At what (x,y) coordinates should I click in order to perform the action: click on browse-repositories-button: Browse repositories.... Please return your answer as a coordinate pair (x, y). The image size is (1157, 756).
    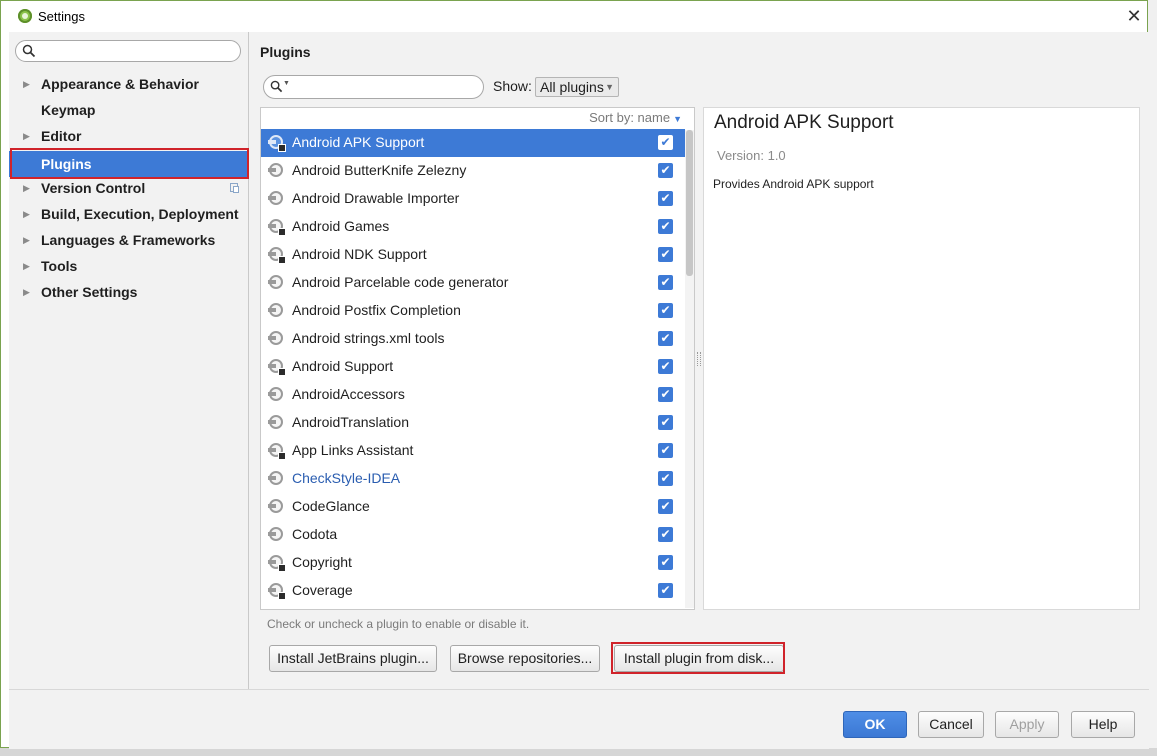
    Looking at the image, I should click on (525, 658).